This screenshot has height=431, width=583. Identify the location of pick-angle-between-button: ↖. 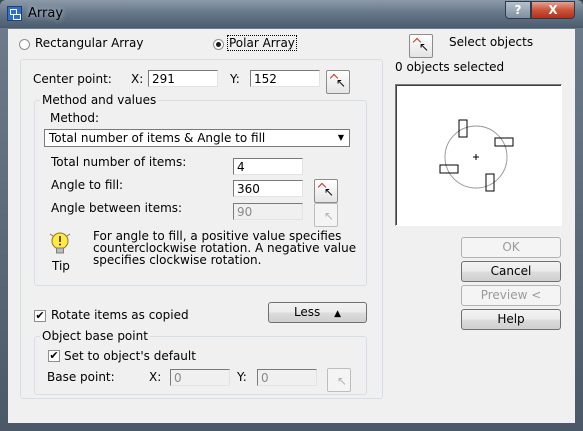
(326, 215).